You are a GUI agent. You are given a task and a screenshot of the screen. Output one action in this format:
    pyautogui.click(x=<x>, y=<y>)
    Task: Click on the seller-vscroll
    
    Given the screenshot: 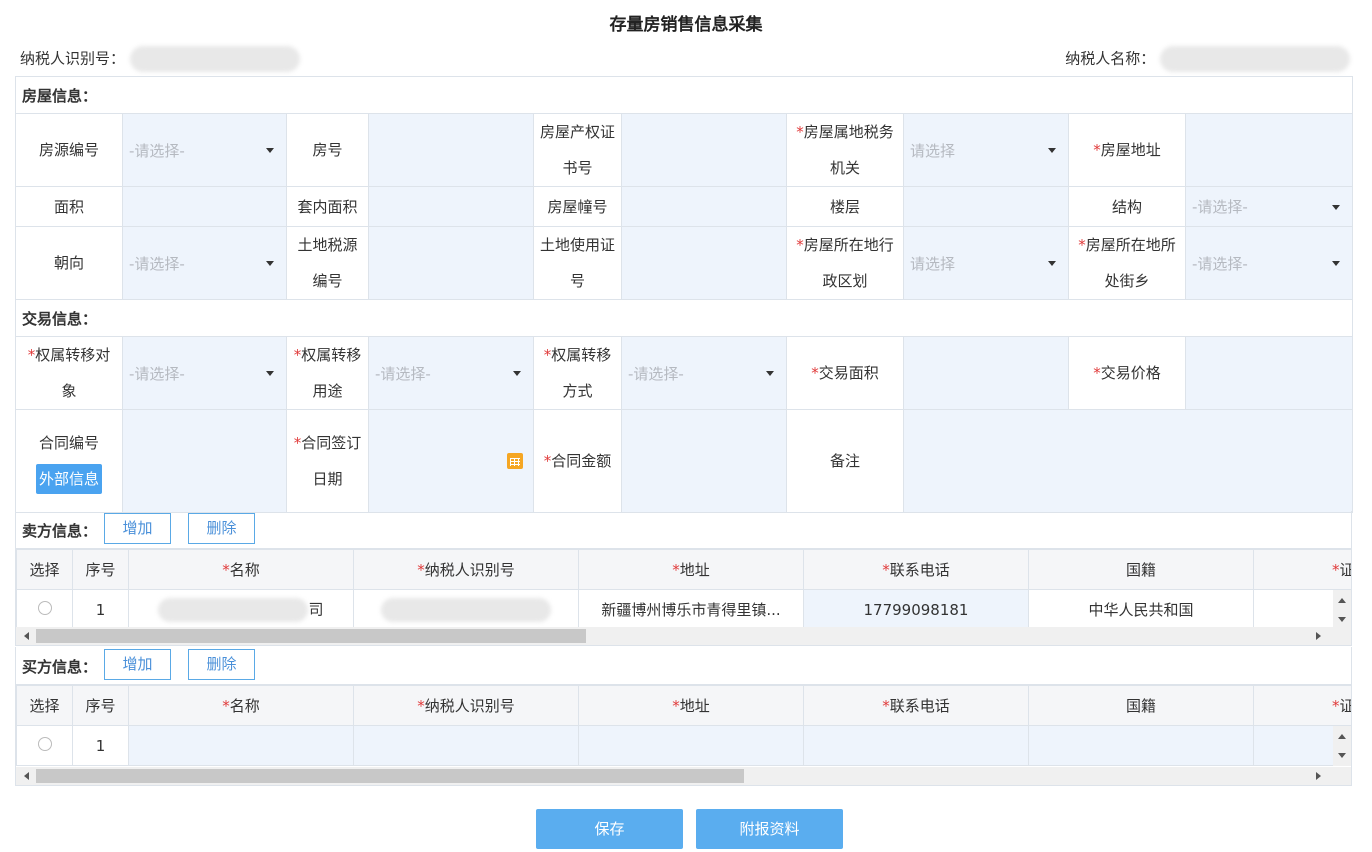 What is the action you would take?
    pyautogui.click(x=1342, y=610)
    